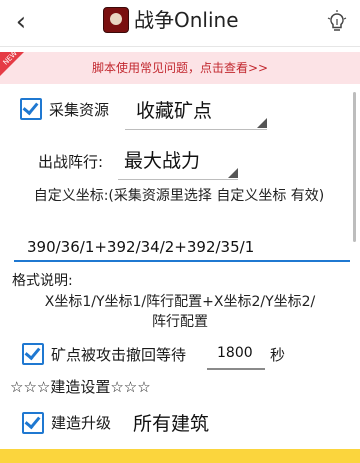  Describe the element at coordinates (180, 68) in the screenshot. I see `faq-link: 脚本使用常见问题，点击查看>>` at that location.